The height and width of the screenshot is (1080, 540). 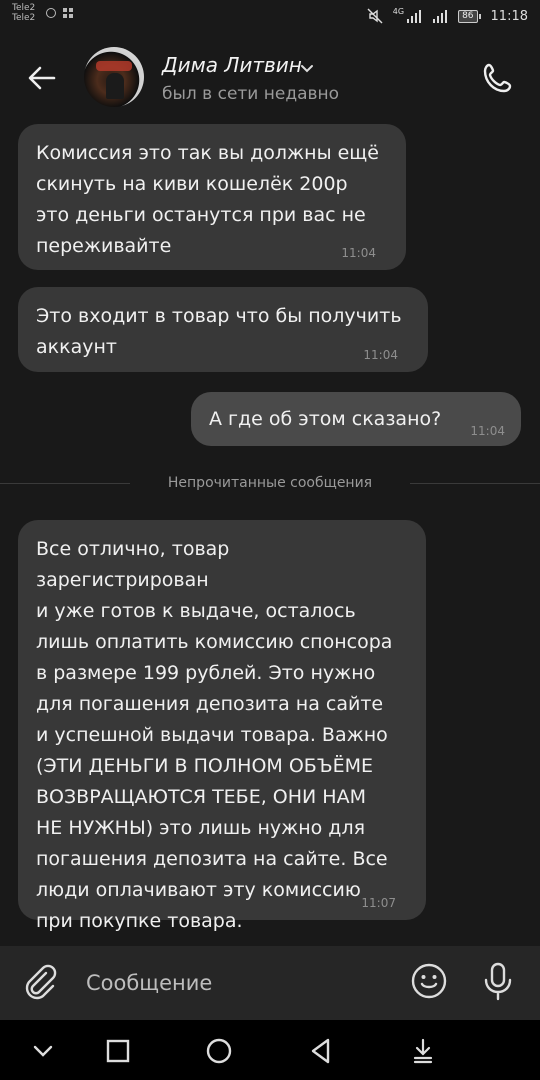 What do you see at coordinates (219, 1051) in the screenshot?
I see `home-circle-icon` at bounding box center [219, 1051].